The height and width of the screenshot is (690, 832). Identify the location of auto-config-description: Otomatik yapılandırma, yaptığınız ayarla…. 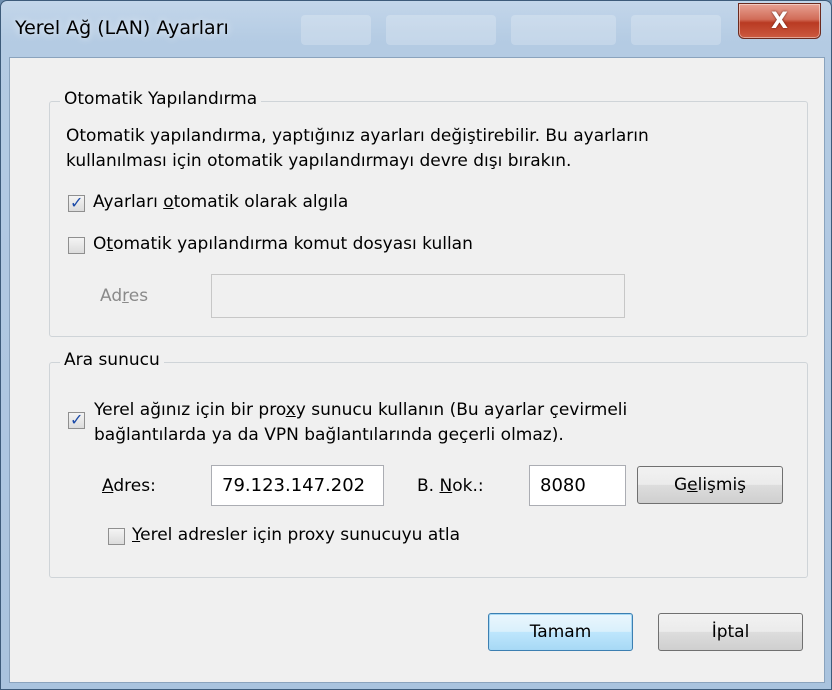
(357, 149).